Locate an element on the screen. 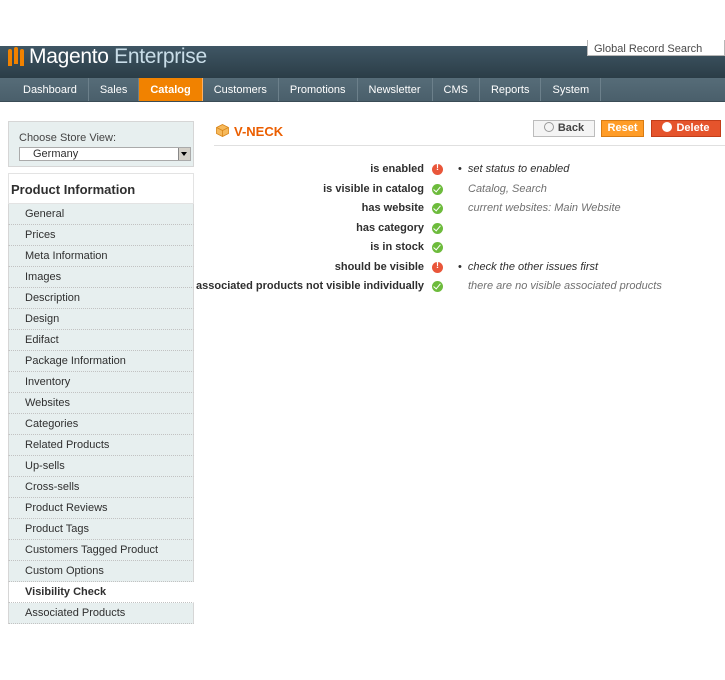  chevron-down-icon is located at coordinates (184, 154).